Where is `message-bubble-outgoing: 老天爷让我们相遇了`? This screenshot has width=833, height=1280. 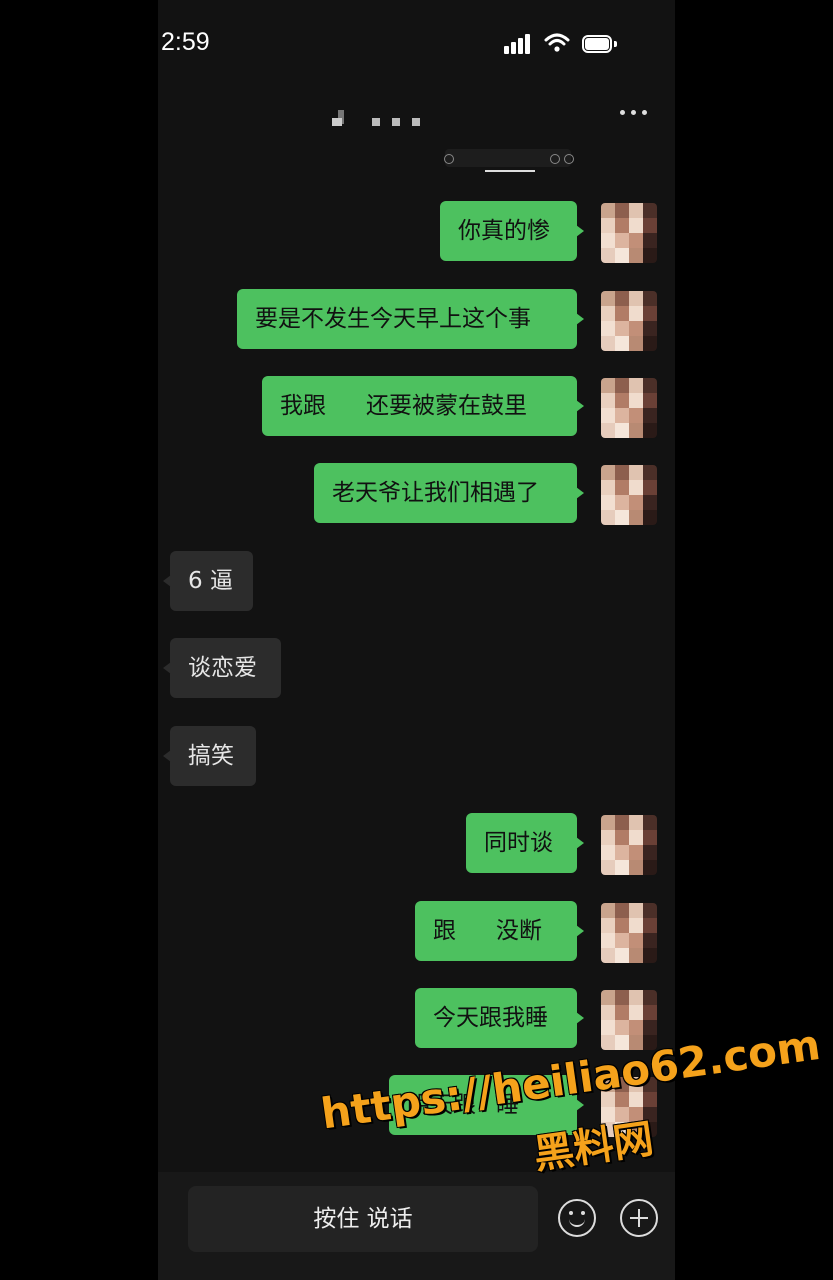 message-bubble-outgoing: 老天爷让我们相遇了 is located at coordinates (449, 493).